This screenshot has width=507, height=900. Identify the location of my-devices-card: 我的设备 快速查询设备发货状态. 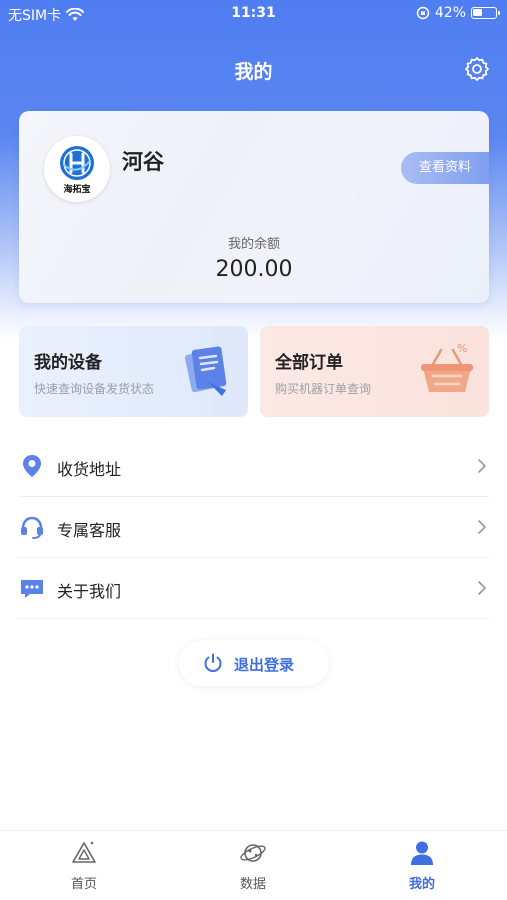
(133, 371).